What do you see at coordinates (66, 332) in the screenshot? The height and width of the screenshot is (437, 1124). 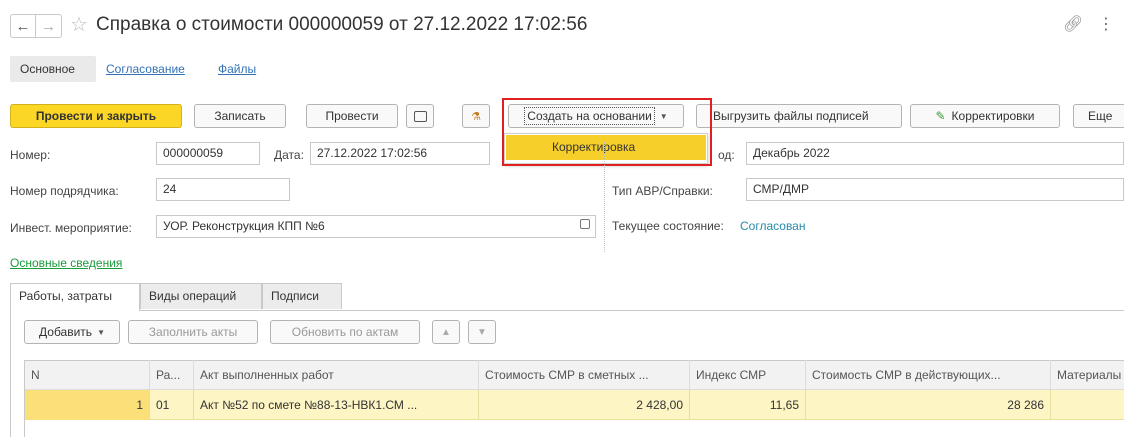 I see `add-label: Добавить` at bounding box center [66, 332].